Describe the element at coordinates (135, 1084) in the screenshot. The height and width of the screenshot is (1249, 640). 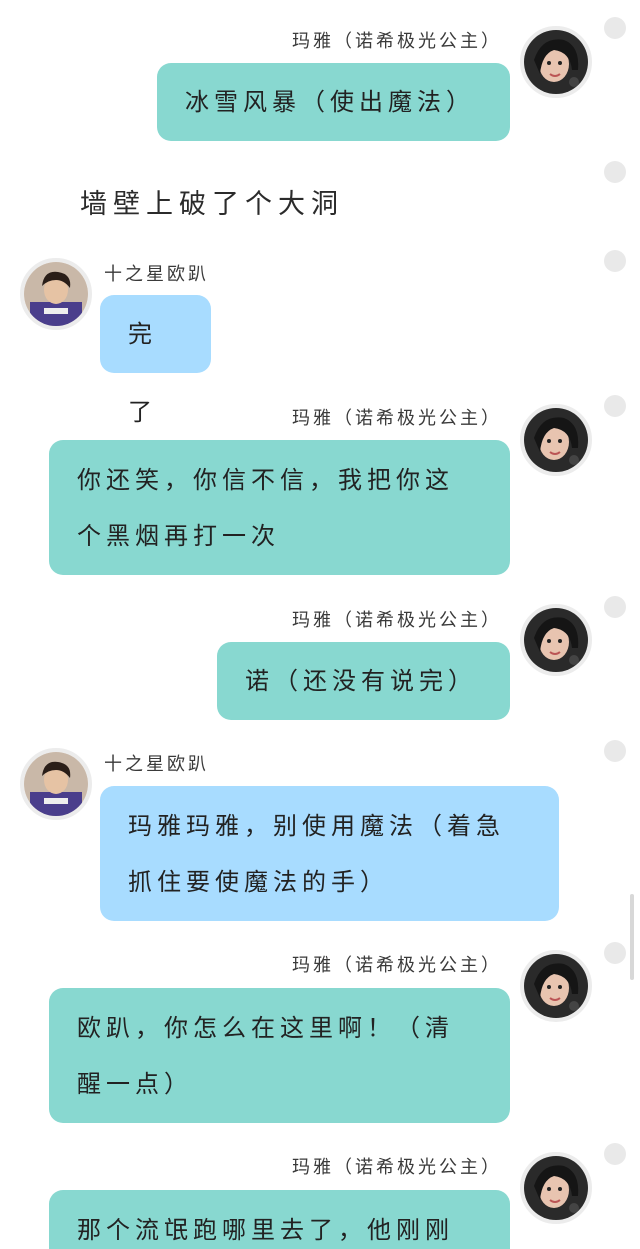
I see `message-line: 醒一点）` at that location.